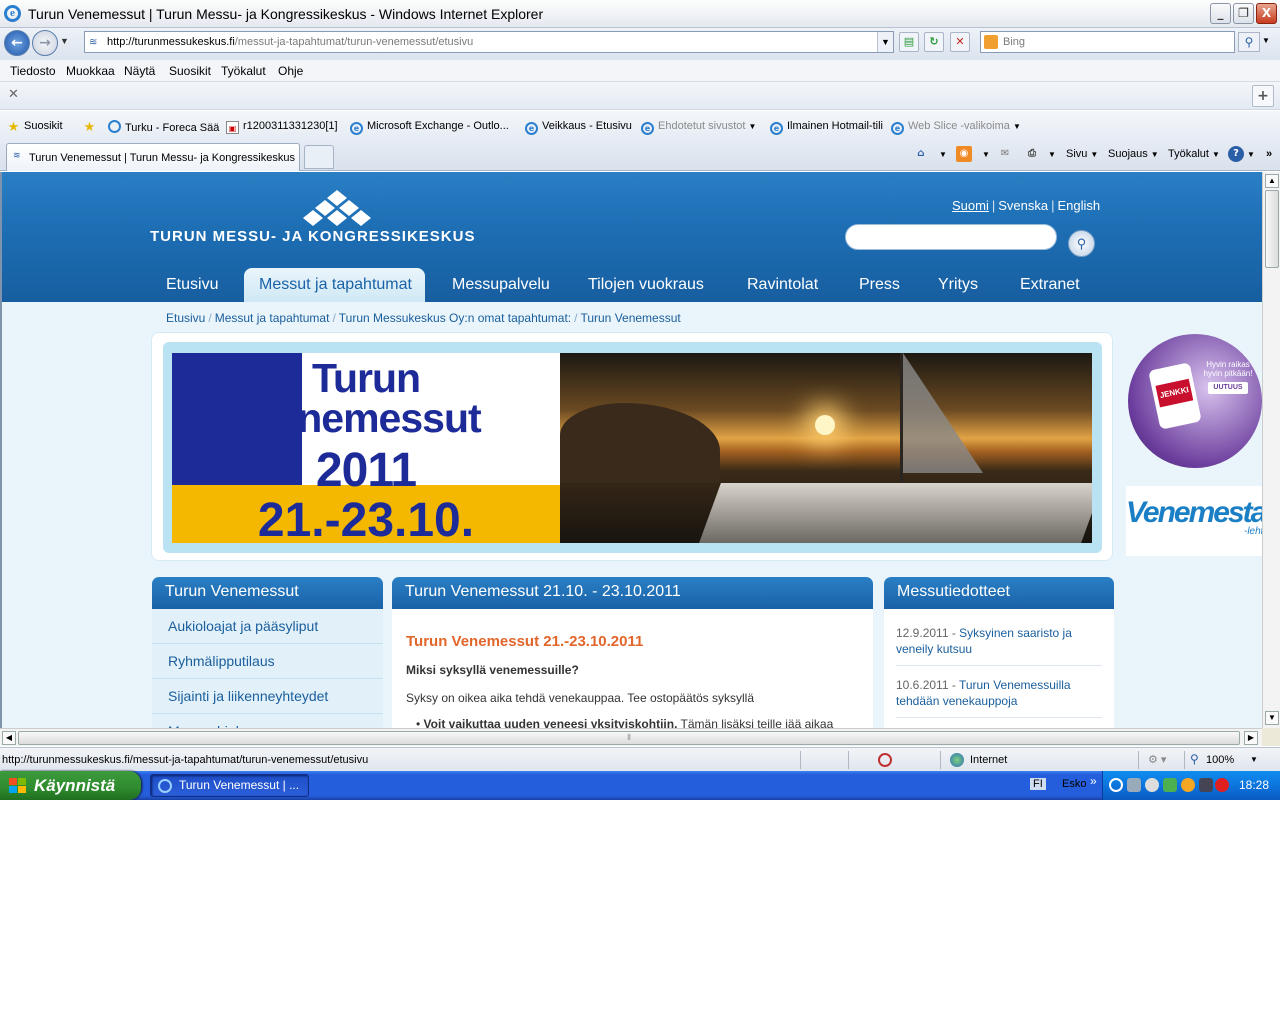 The width and height of the screenshot is (1280, 1020). Describe the element at coordinates (1188, 785) in the screenshot. I see `update-icon` at that location.